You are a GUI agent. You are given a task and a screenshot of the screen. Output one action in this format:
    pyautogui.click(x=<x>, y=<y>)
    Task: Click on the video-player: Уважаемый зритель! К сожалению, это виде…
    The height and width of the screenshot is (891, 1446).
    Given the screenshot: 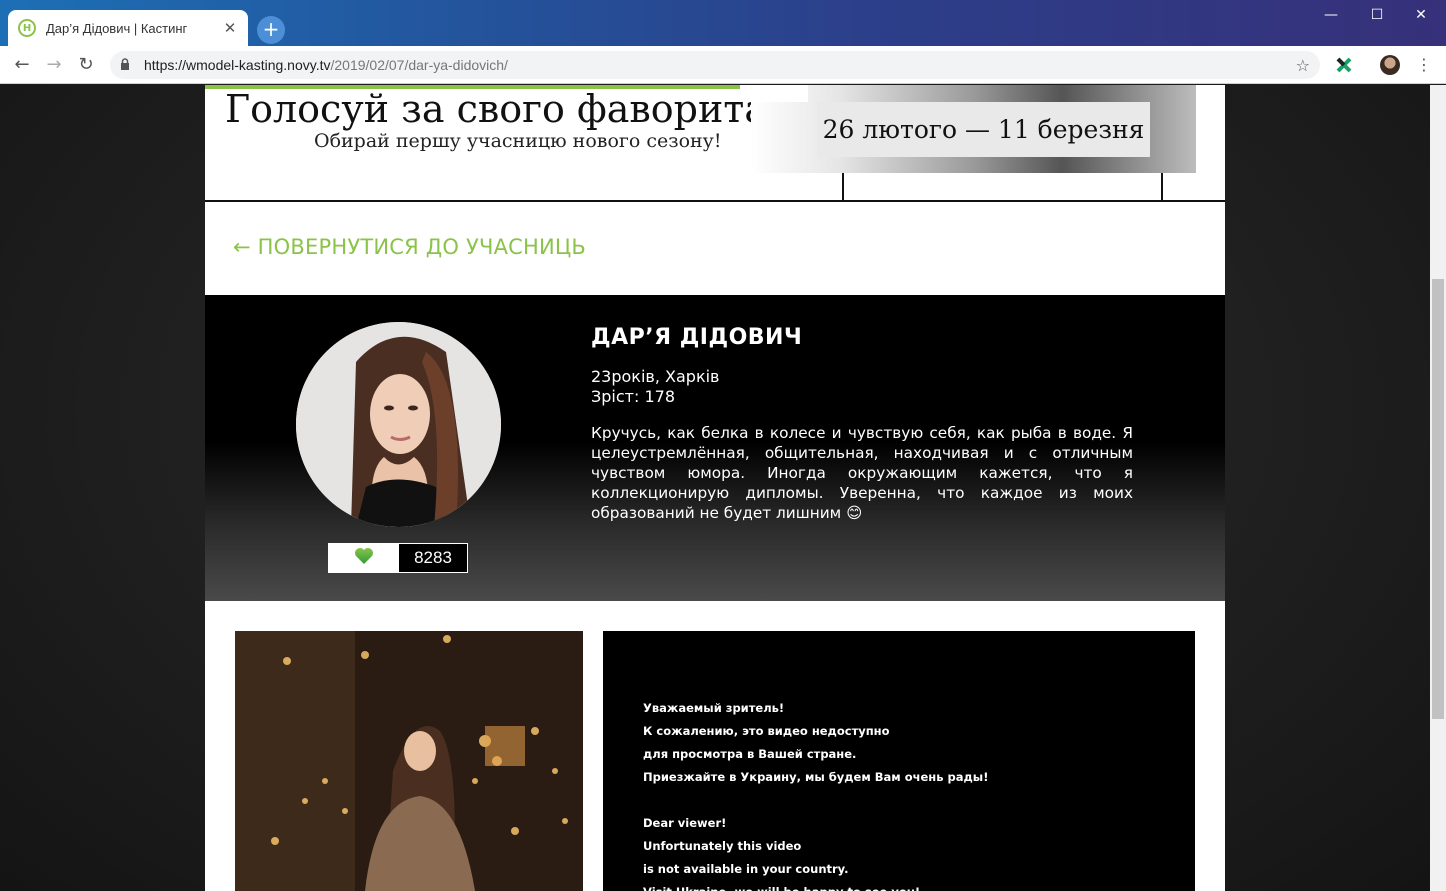 What is the action you would take?
    pyautogui.click(x=899, y=761)
    